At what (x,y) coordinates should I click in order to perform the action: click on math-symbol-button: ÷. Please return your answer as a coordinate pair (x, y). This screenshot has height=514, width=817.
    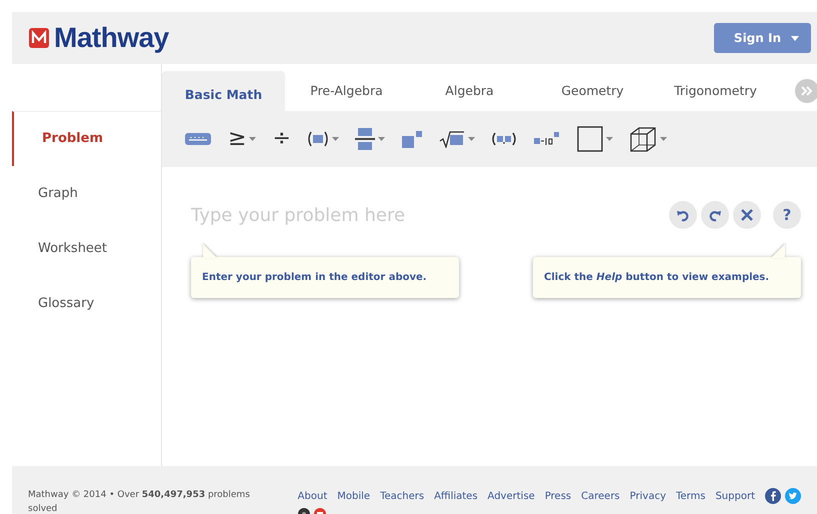
    Looking at the image, I should click on (281, 139).